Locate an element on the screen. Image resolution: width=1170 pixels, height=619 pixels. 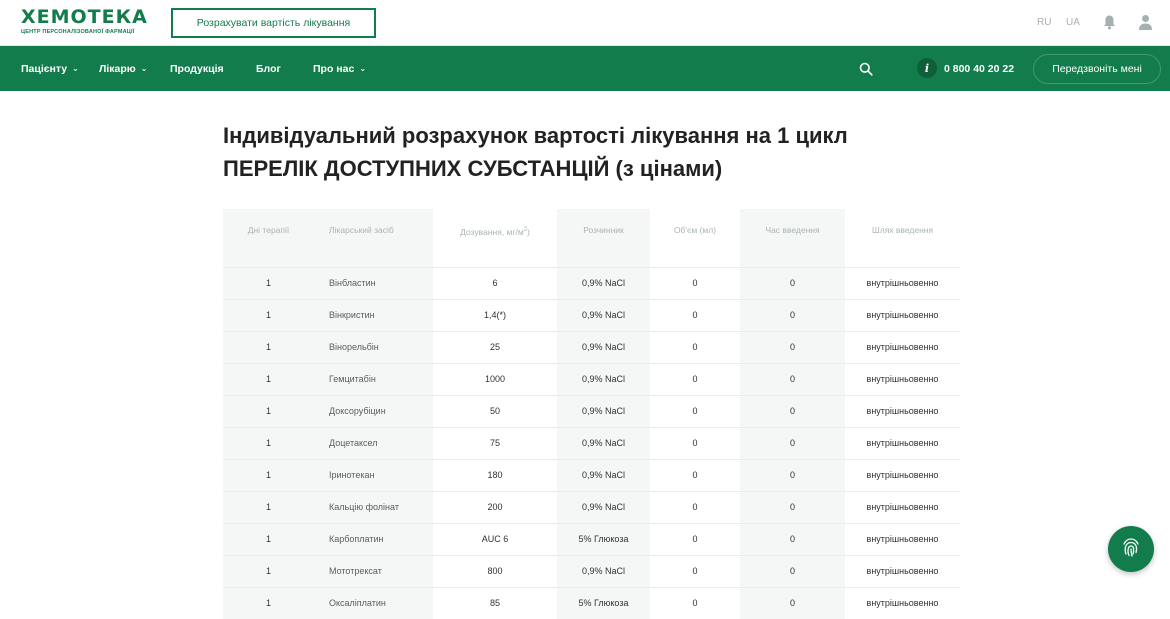
language-ru-link: RU is located at coordinates (1044, 22).